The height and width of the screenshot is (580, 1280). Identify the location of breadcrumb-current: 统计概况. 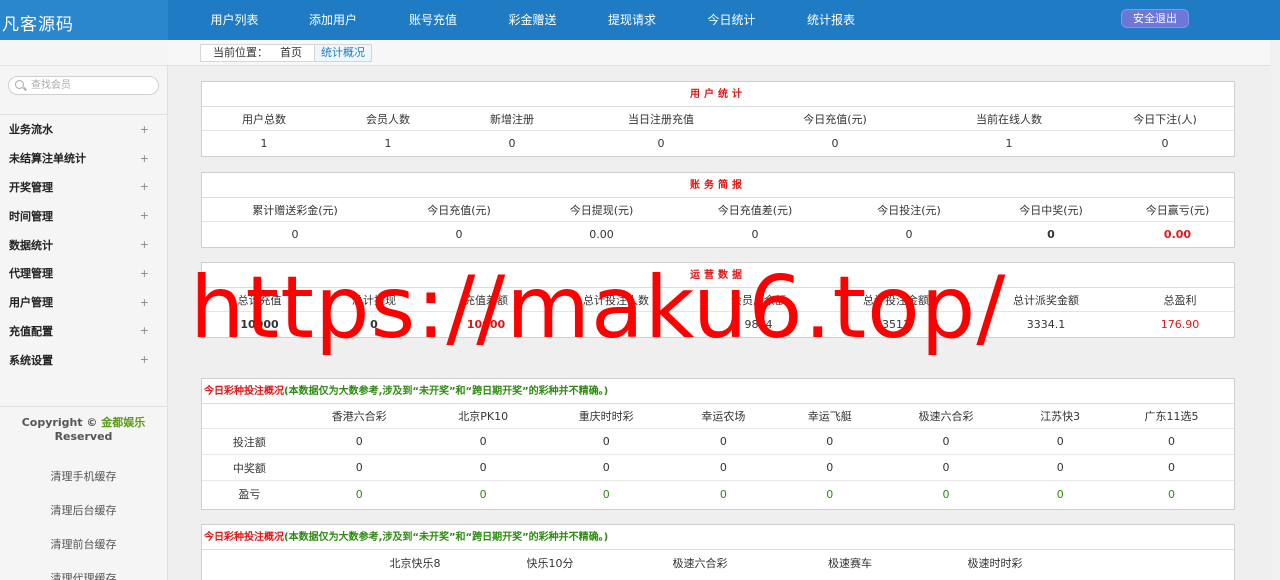
(342, 53).